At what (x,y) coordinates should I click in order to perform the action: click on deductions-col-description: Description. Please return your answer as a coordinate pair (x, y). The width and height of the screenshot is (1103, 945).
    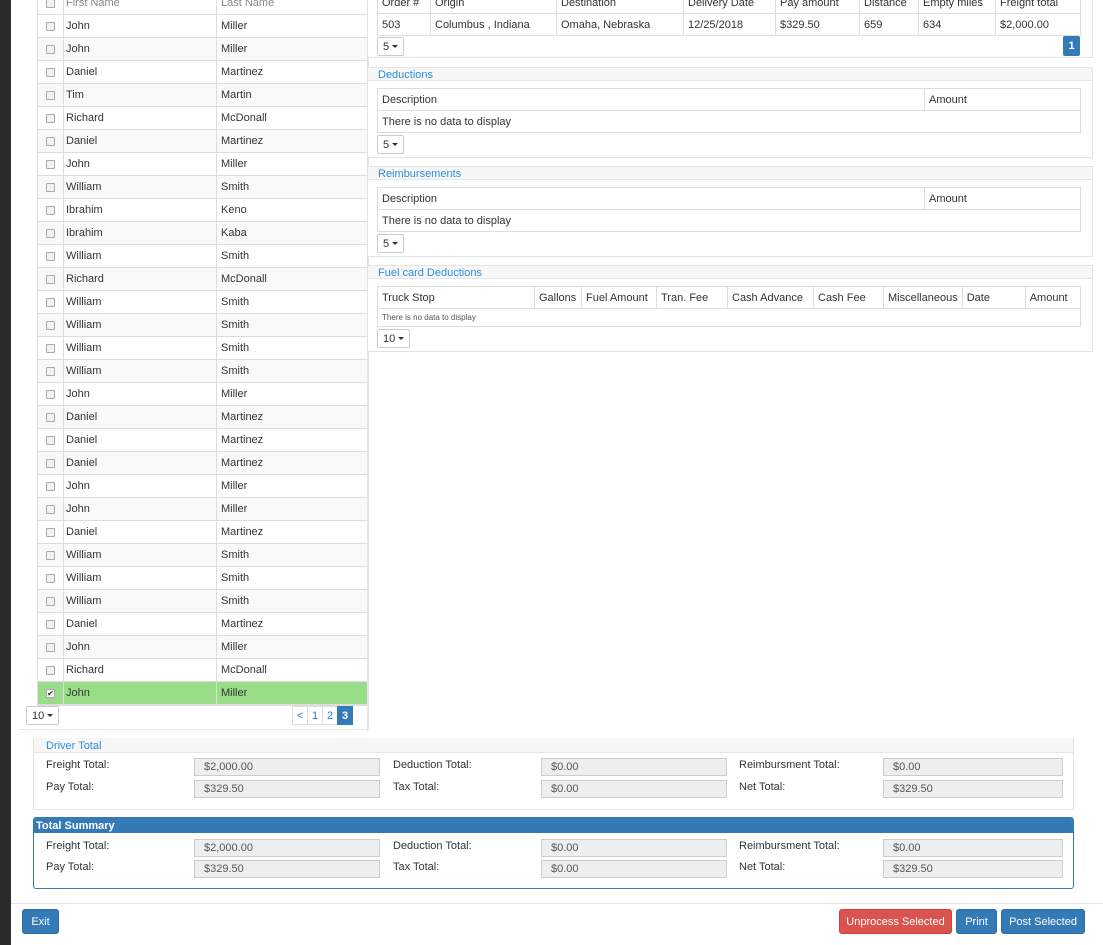
    Looking at the image, I should click on (651, 99).